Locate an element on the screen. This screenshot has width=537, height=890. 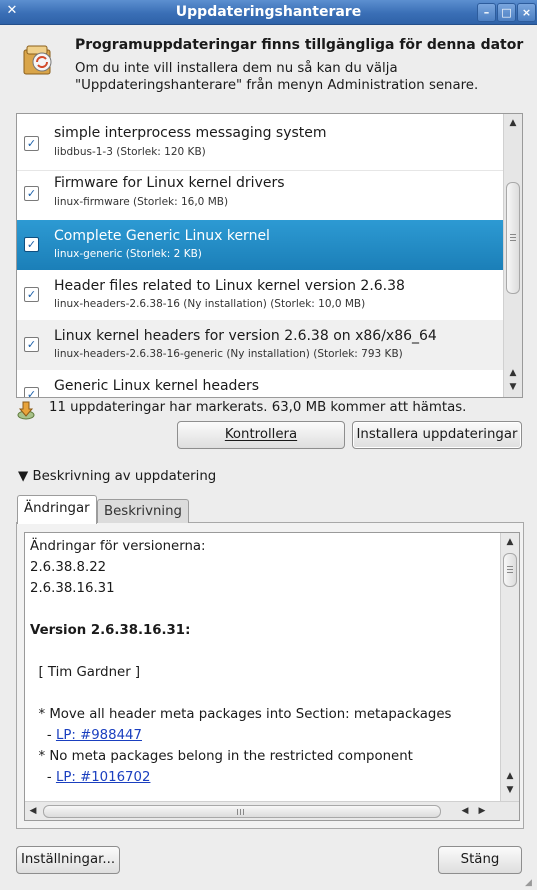
close-button-label: Stäng is located at coordinates (480, 859).